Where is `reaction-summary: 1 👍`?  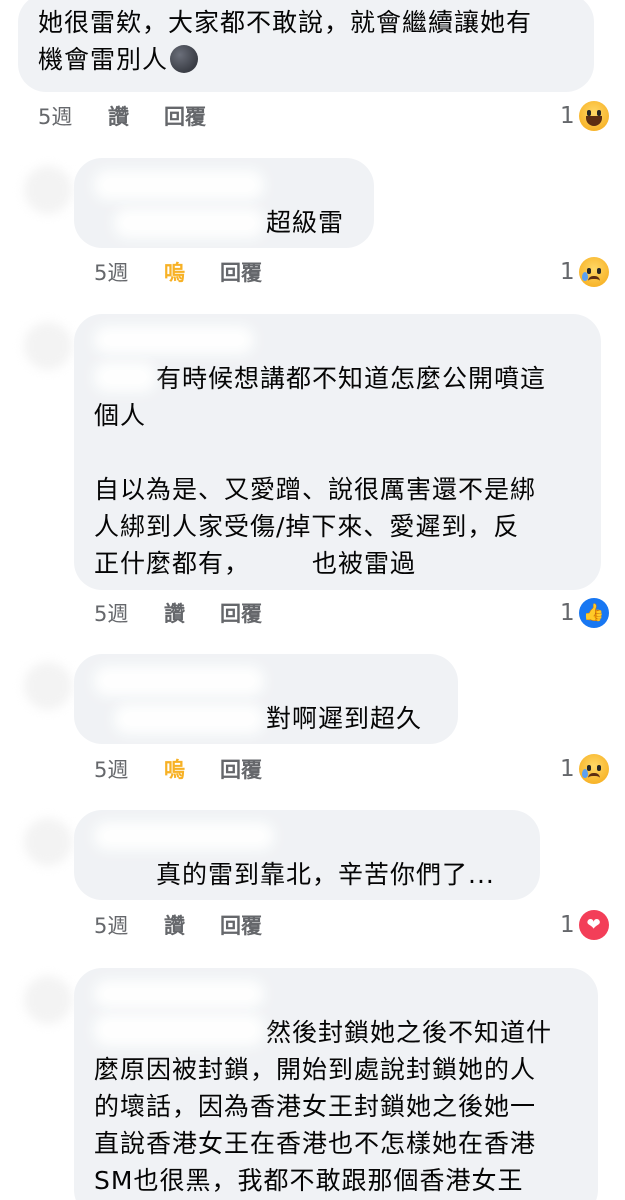
reaction-summary: 1 👍 is located at coordinates (584, 613).